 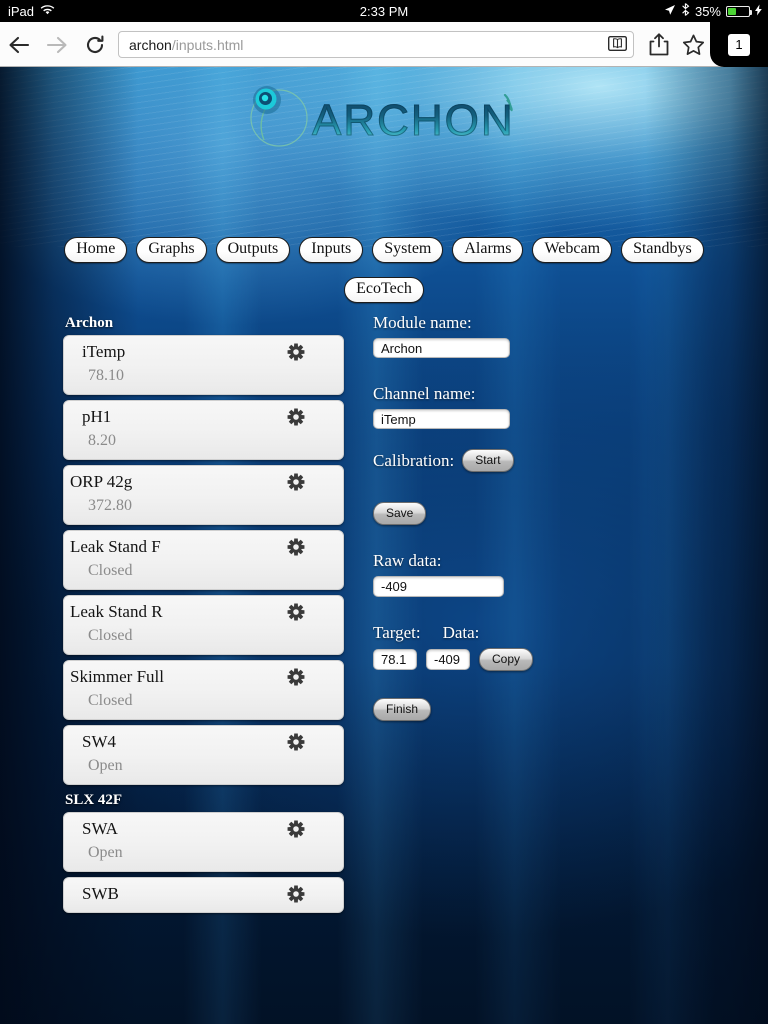 What do you see at coordinates (441, 348) in the screenshot?
I see `module-name-input` at bounding box center [441, 348].